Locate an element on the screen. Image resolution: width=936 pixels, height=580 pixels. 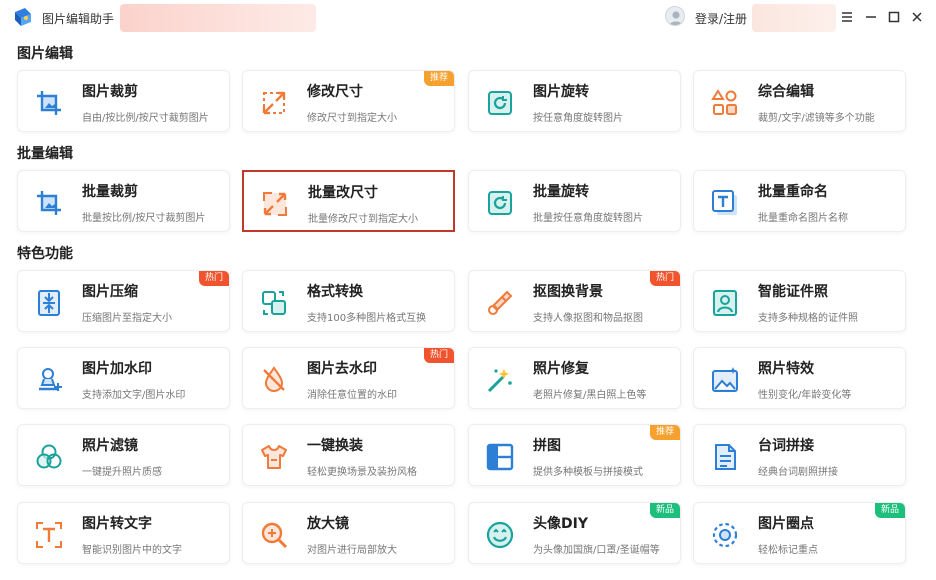
feature-card-rotate: 图片旋转 按任意角度旋转图片 is located at coordinates (574, 101).